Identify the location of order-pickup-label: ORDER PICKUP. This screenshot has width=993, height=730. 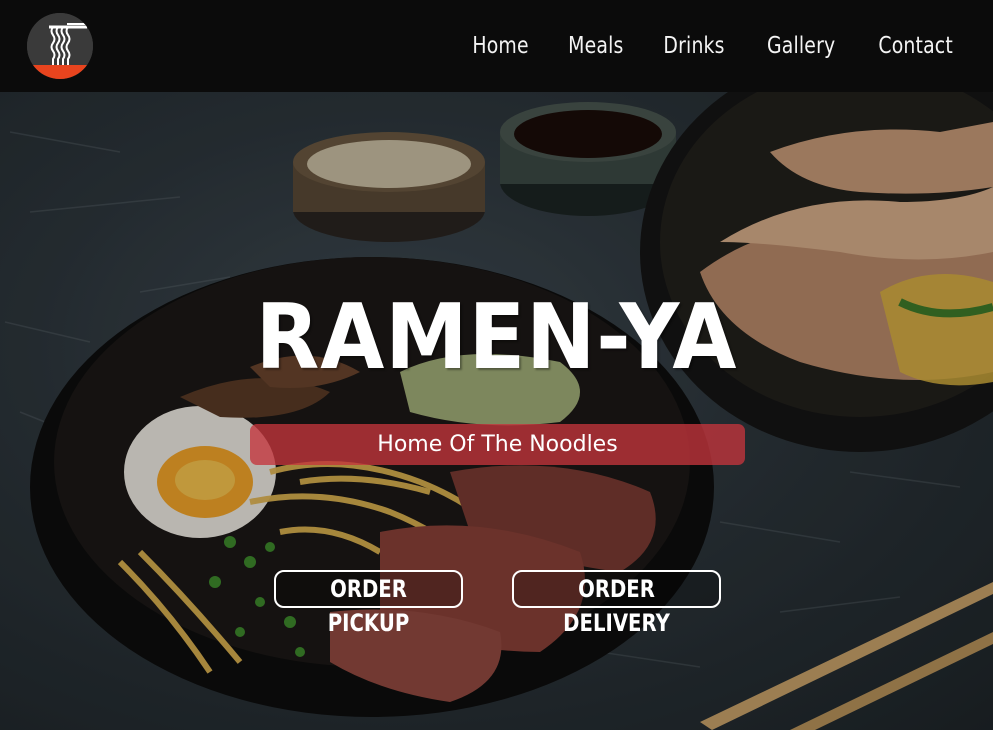
(368, 606).